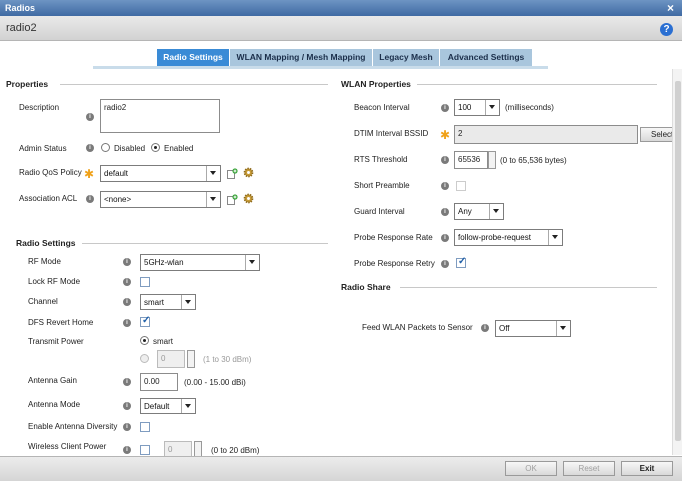 The image size is (682, 481). What do you see at coordinates (144, 340) in the screenshot?
I see `transmit-power-smart-radio` at bounding box center [144, 340].